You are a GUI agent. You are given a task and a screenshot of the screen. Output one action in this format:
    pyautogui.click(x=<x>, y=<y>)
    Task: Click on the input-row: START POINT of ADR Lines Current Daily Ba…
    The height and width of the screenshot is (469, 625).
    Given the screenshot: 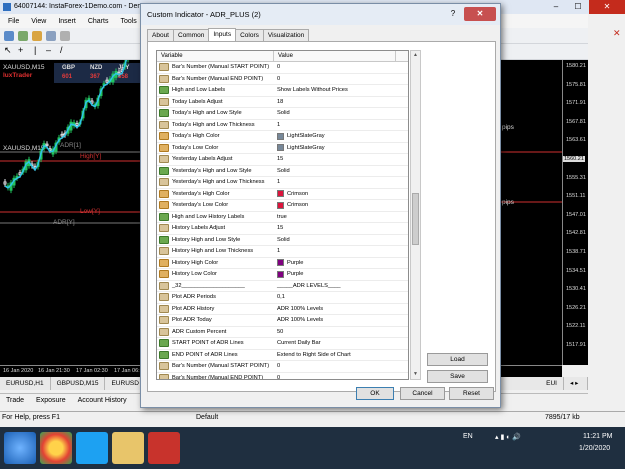 What is the action you would take?
    pyautogui.click(x=282, y=344)
    